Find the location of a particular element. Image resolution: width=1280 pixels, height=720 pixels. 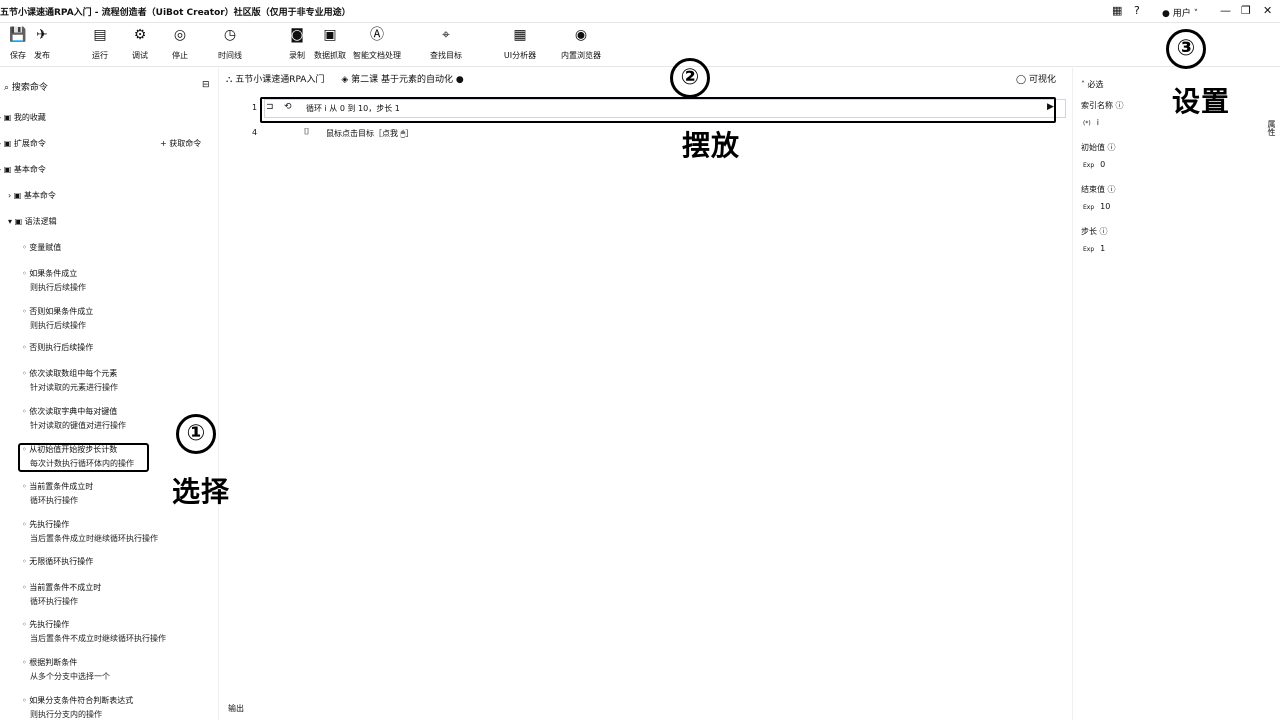

line-number: 1 is located at coordinates (255, 107).